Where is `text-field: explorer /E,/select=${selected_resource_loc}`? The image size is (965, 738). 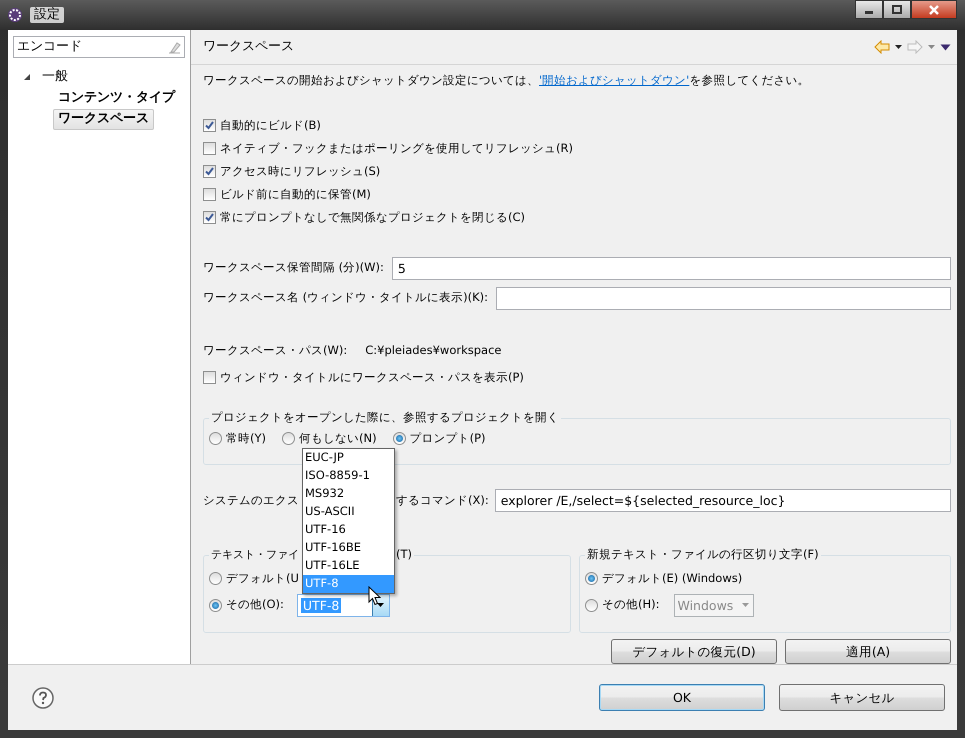 text-field: explorer /E,/select=${selected_resource_loc} is located at coordinates (722, 500).